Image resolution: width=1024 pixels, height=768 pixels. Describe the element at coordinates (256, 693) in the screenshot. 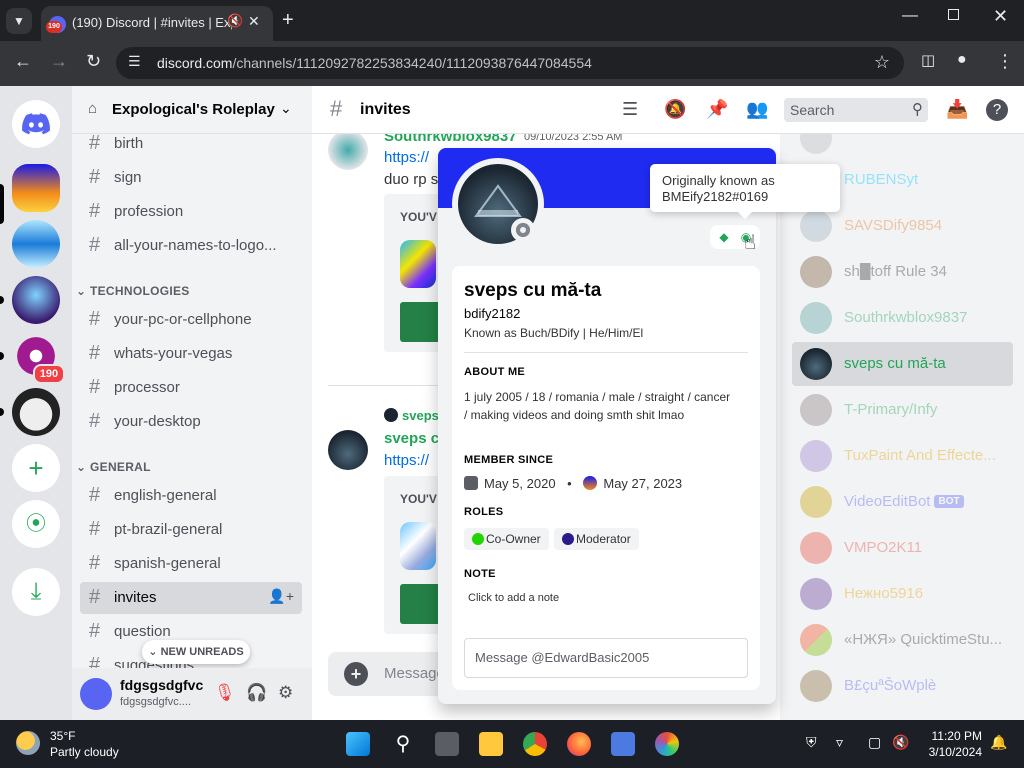

I see `headphones-icon: 🎧` at that location.